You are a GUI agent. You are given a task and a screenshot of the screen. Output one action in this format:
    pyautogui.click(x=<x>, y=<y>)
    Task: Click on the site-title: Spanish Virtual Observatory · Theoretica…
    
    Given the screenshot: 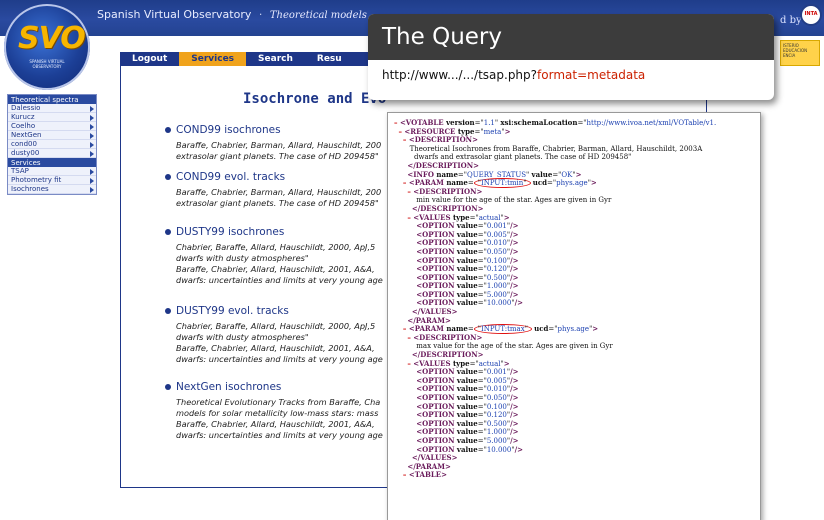 What is the action you would take?
    pyautogui.click(x=232, y=14)
    